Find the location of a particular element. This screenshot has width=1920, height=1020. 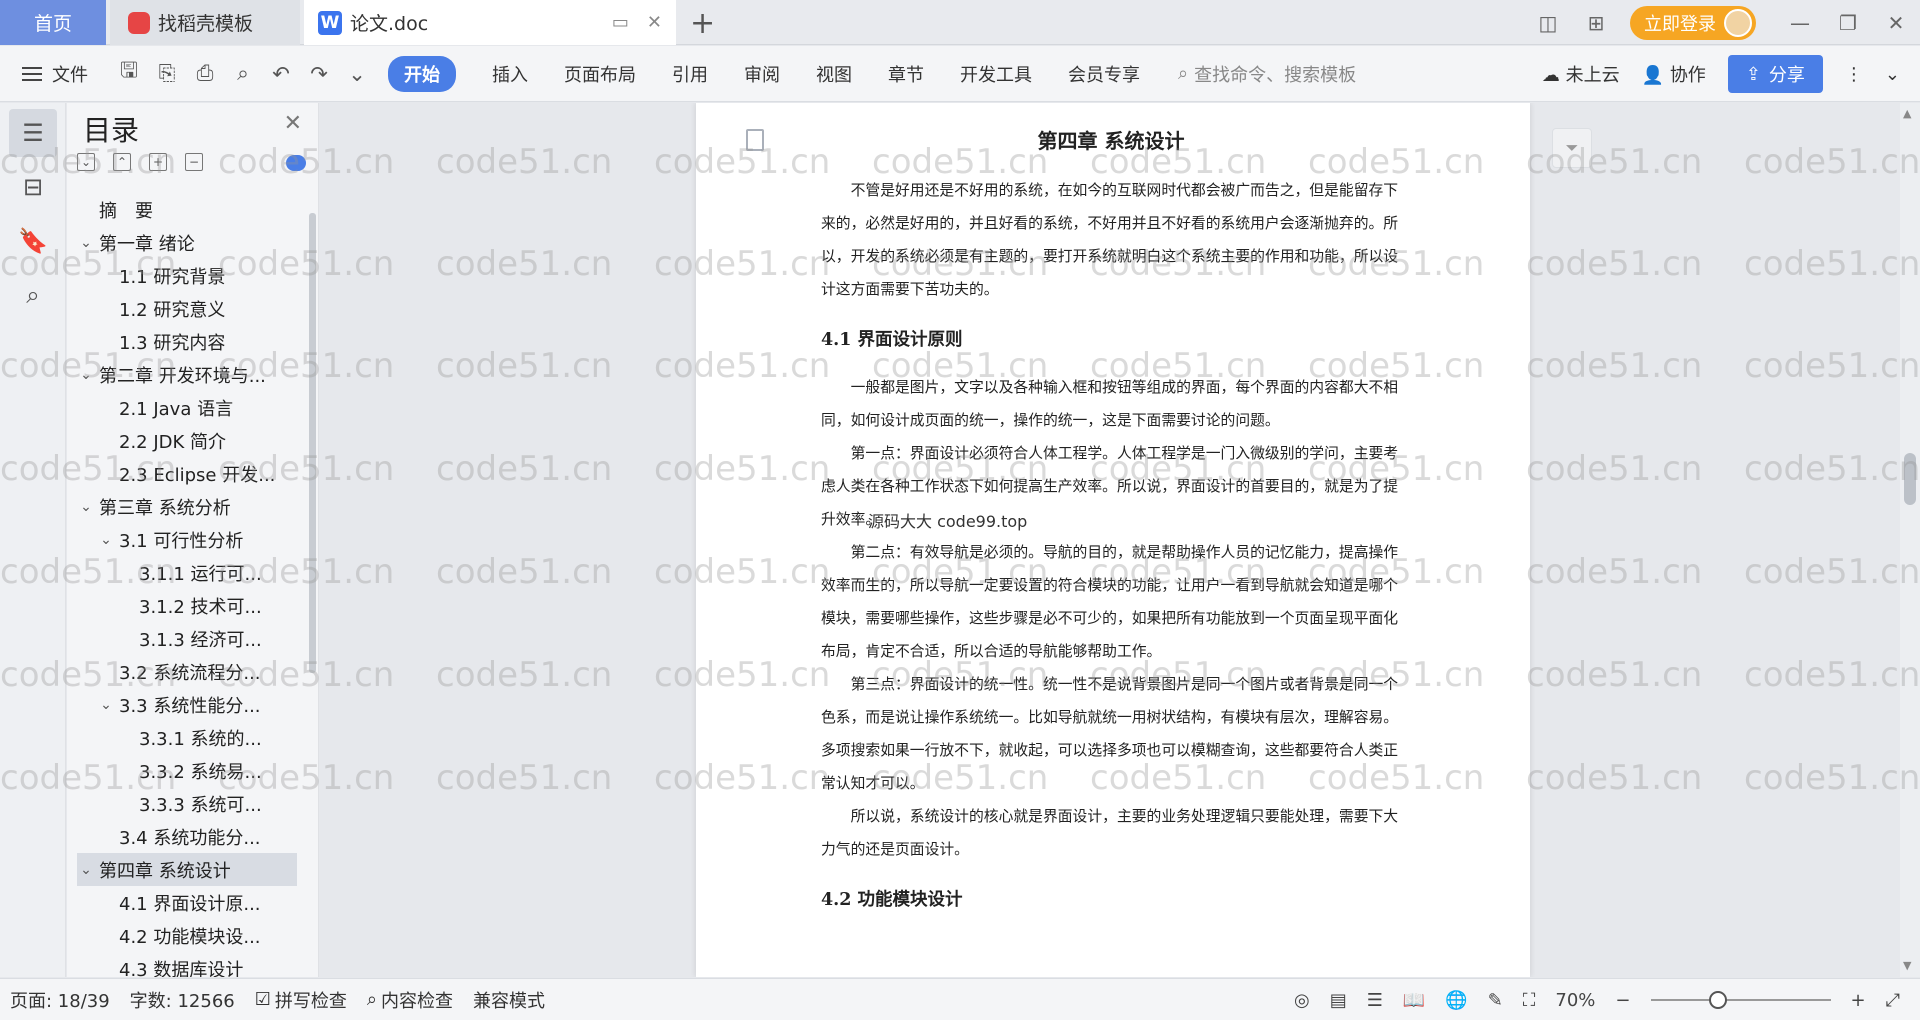

tab-references: 引用 is located at coordinates (690, 74).